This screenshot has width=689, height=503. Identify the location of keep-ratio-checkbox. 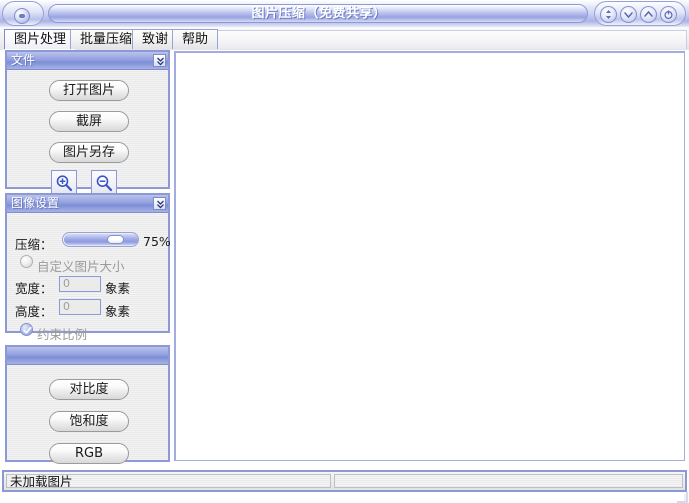
(26, 329).